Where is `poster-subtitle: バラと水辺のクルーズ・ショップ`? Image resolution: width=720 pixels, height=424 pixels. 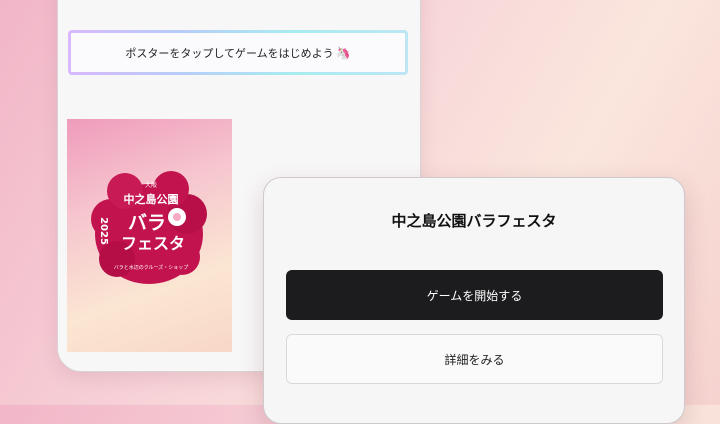
poster-subtitle: バラと水辺のクルーズ・ショップ is located at coordinates (151, 267).